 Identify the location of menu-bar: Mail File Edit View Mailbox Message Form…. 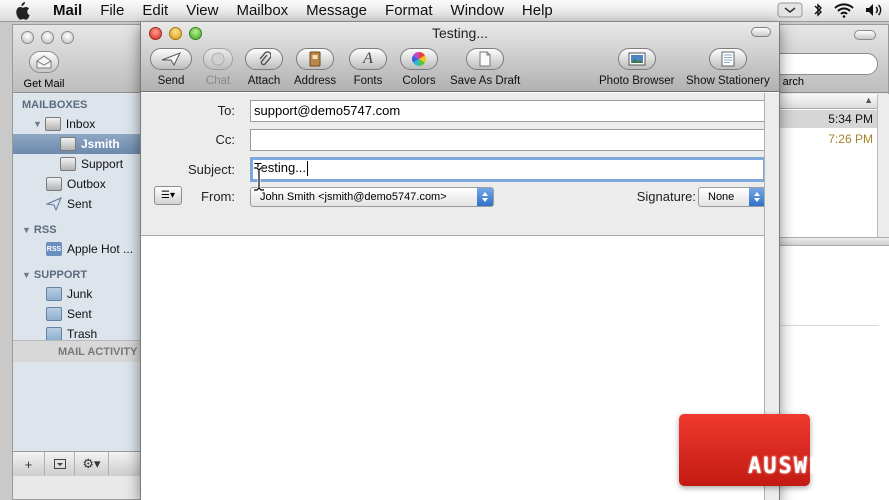
(444, 11).